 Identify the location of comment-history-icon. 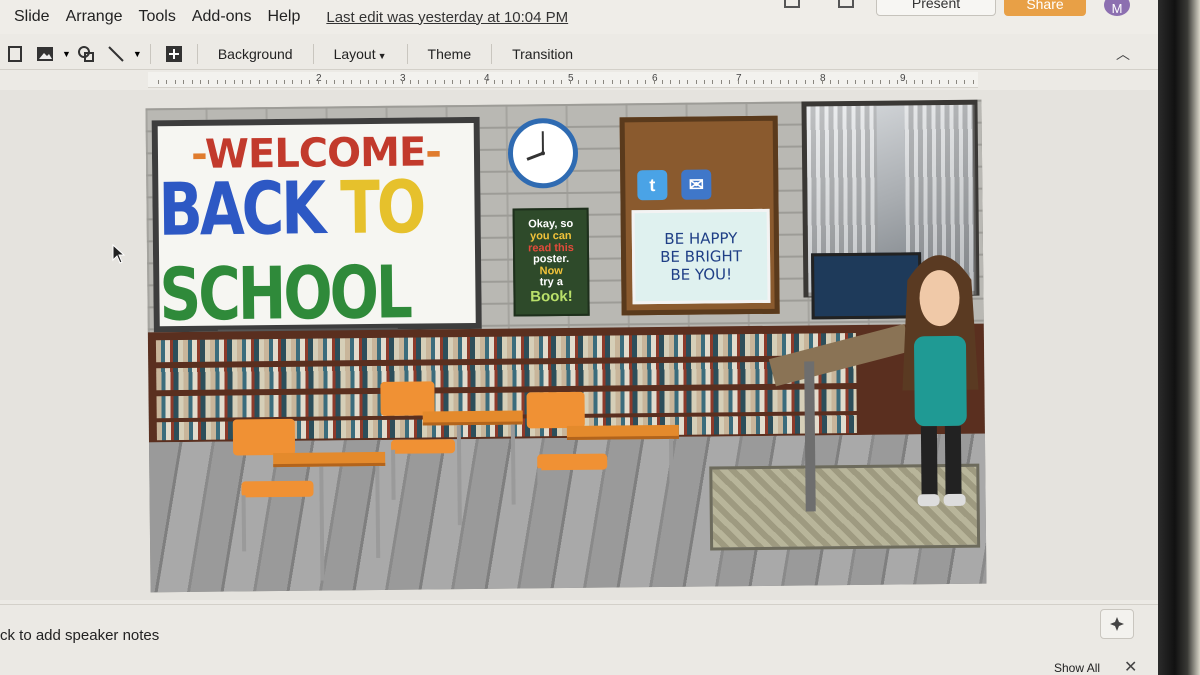
(792, 4).